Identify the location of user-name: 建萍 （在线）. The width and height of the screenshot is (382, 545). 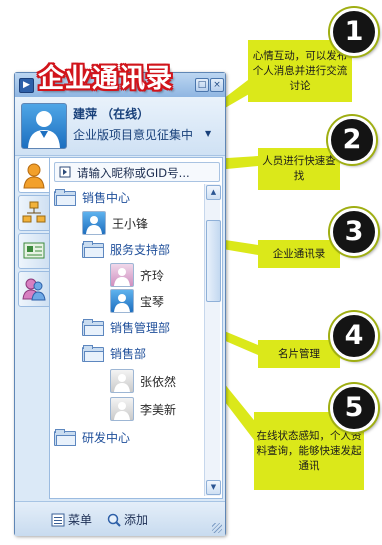
(111, 114).